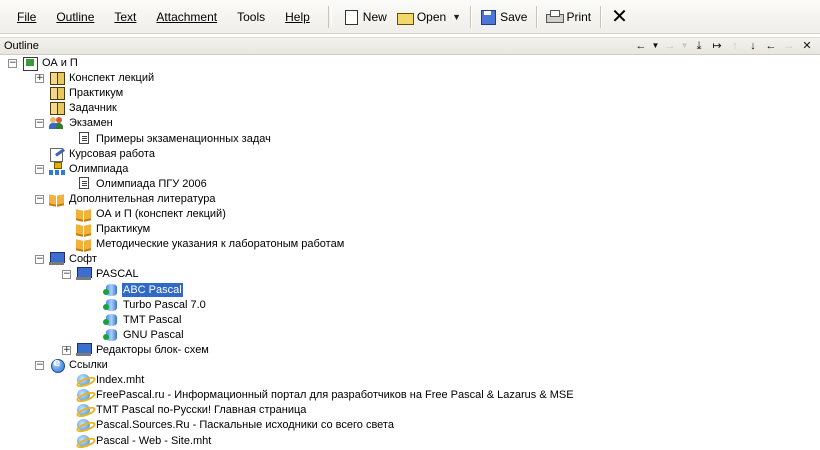 The height and width of the screenshot is (450, 820). What do you see at coordinates (410, 199) in the screenshot?
I see `tree-node: − Дополнительная литература` at bounding box center [410, 199].